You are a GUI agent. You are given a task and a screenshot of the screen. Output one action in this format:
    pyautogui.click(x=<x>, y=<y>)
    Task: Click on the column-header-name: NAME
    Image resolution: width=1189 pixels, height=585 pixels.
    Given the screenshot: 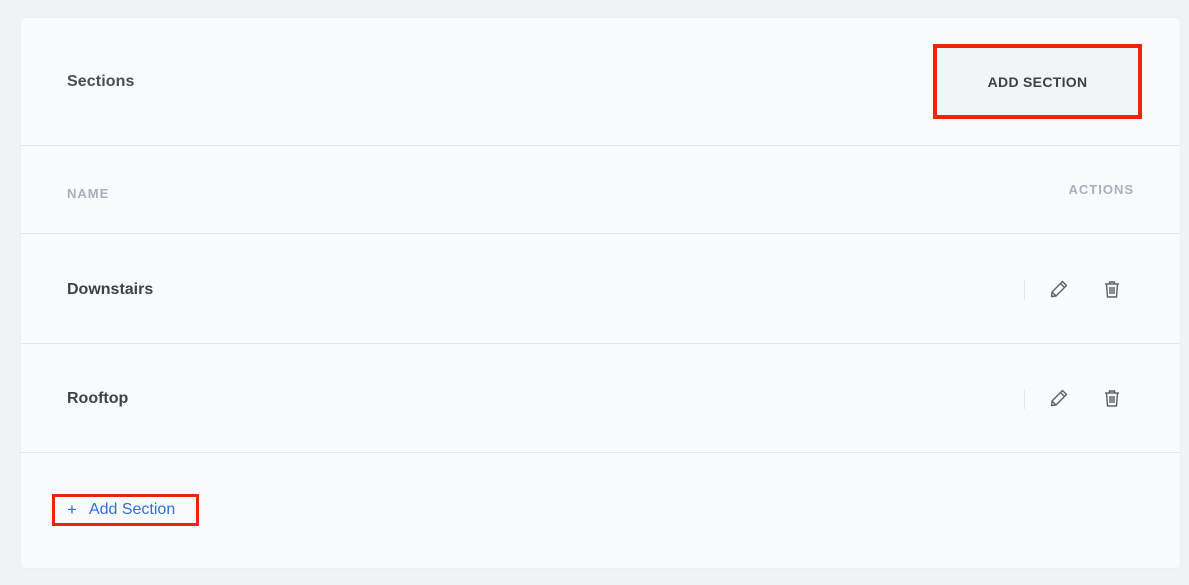 What is the action you would take?
    pyautogui.click(x=88, y=193)
    